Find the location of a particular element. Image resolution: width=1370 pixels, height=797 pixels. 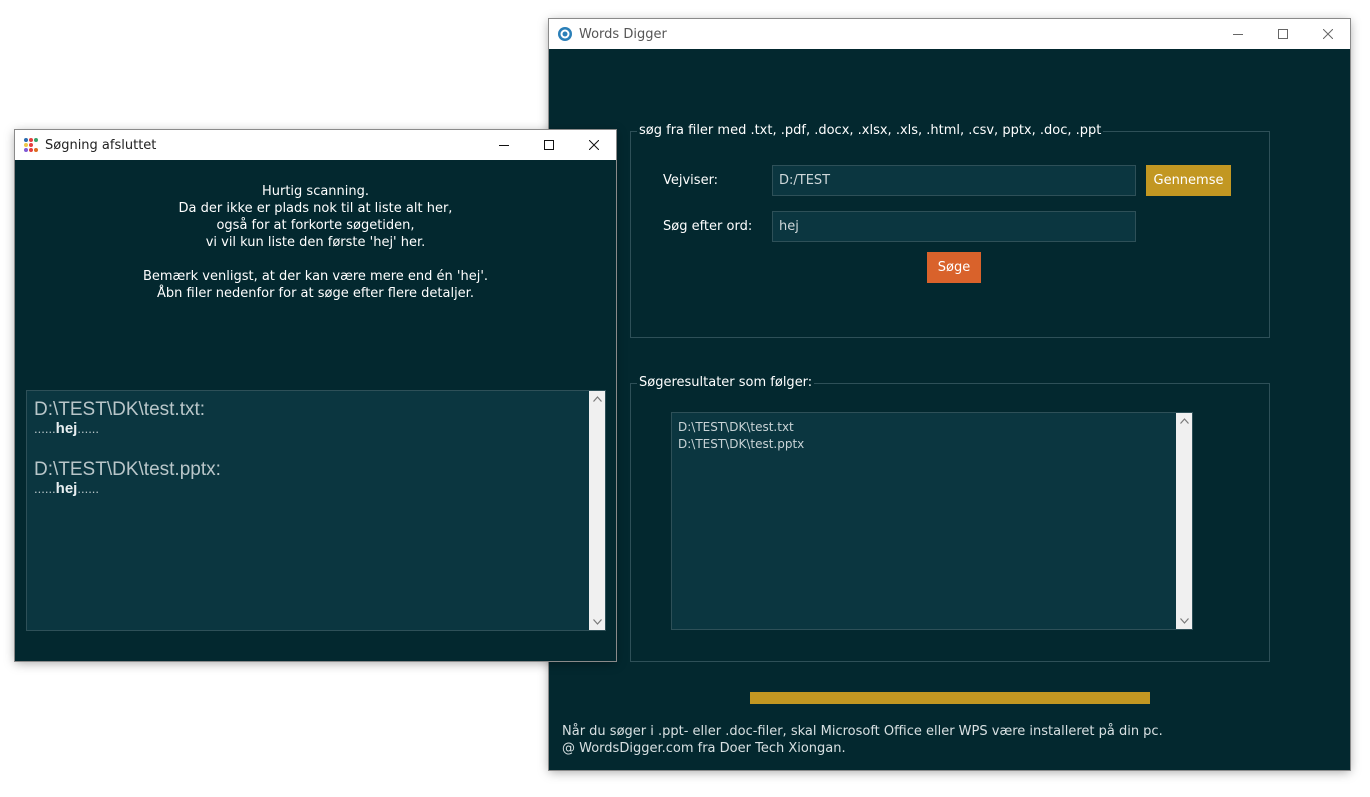

message-line: vi vil kun liste den første 'hej' her. is located at coordinates (315, 242).